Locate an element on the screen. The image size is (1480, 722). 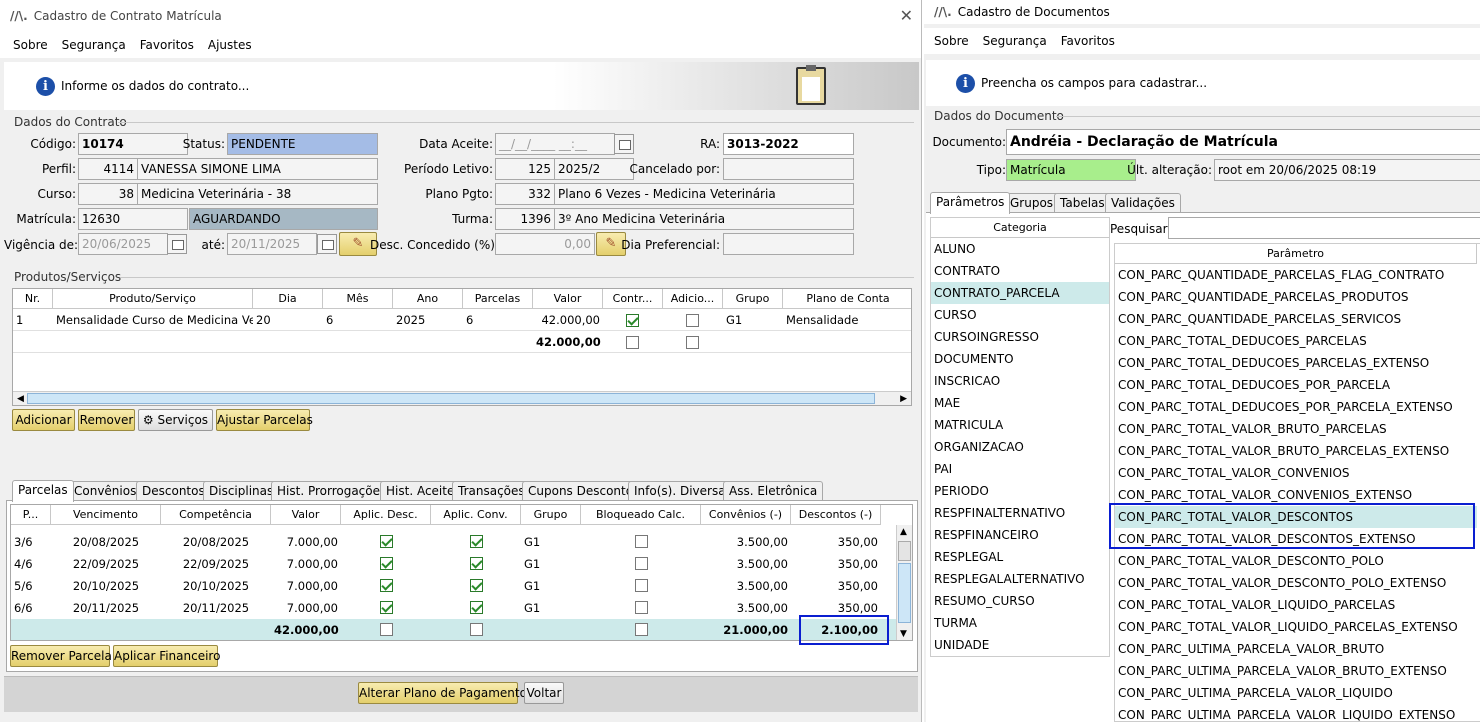
table-total-row: 42.000,00 21.000,00 2.100,00 is located at coordinates (454, 629).